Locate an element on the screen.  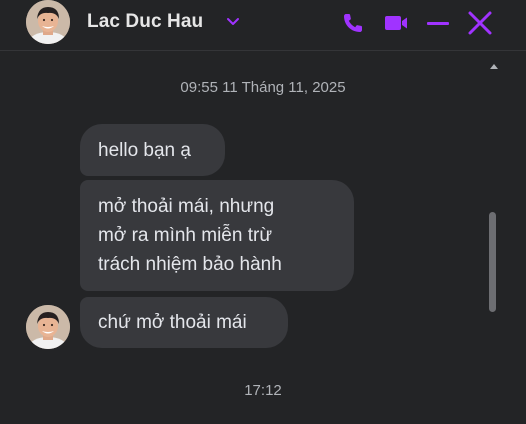
time-separator: 17:12 is located at coordinates (263, 390).